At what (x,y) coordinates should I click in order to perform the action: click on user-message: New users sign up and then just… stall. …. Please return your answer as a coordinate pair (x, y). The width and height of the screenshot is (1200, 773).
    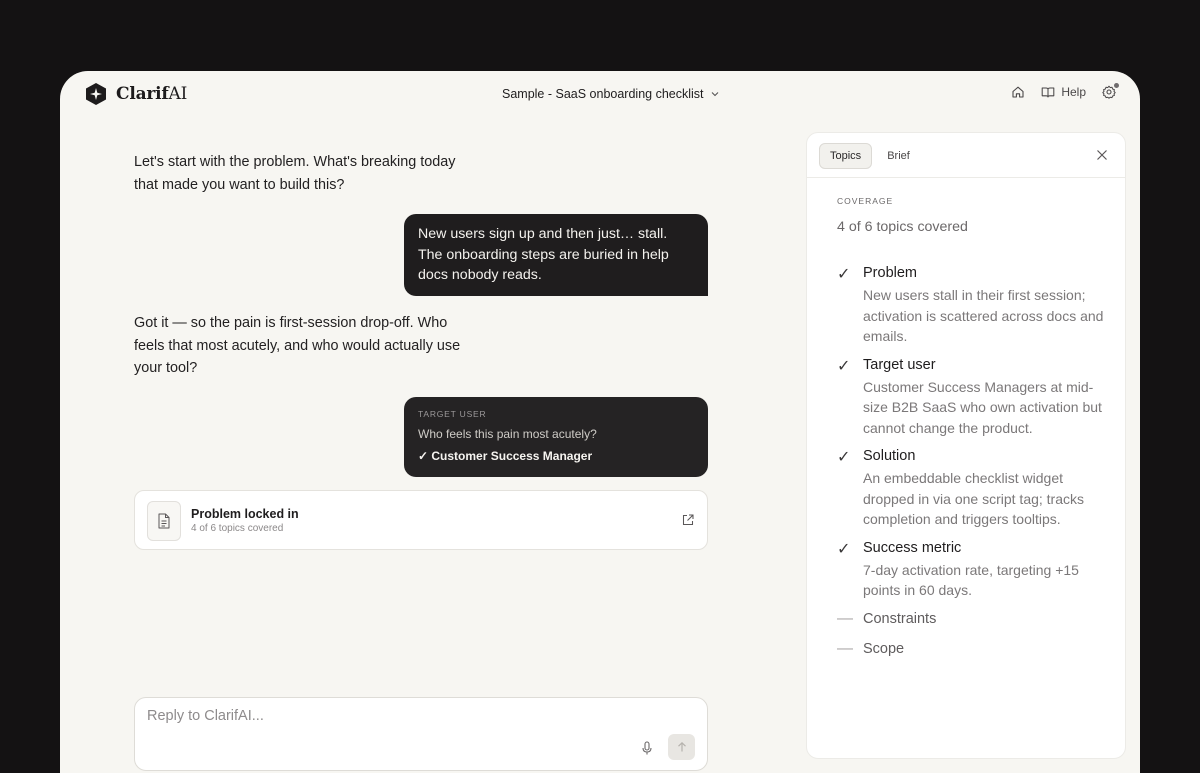
    Looking at the image, I should click on (556, 255).